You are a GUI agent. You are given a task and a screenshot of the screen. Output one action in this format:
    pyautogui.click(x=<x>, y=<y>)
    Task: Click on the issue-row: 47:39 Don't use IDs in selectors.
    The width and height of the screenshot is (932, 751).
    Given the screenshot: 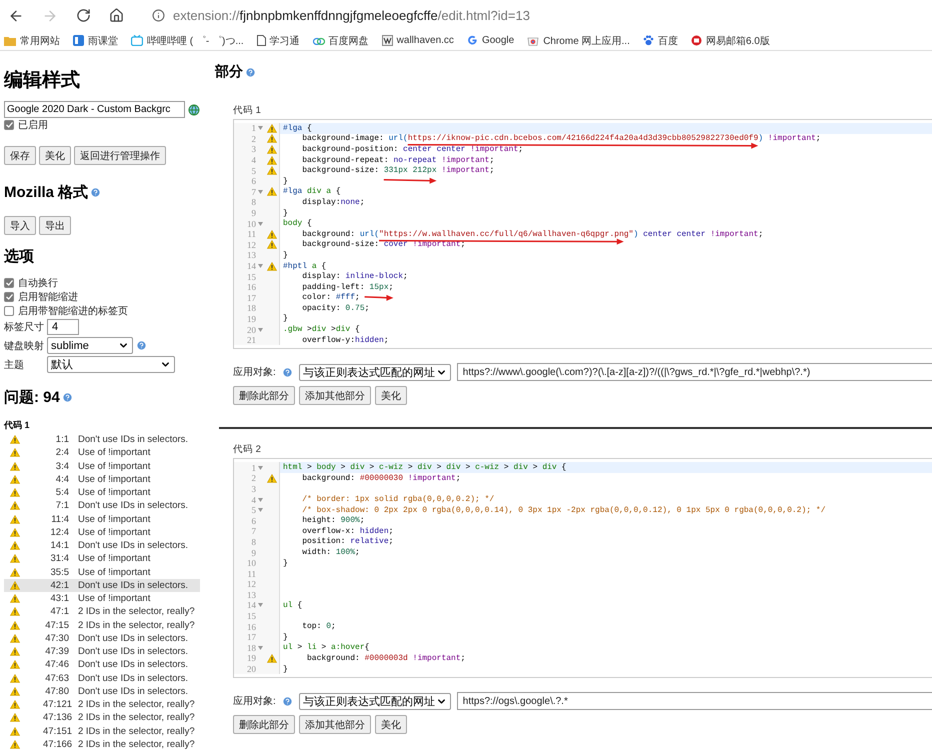 What is the action you would take?
    pyautogui.click(x=102, y=651)
    